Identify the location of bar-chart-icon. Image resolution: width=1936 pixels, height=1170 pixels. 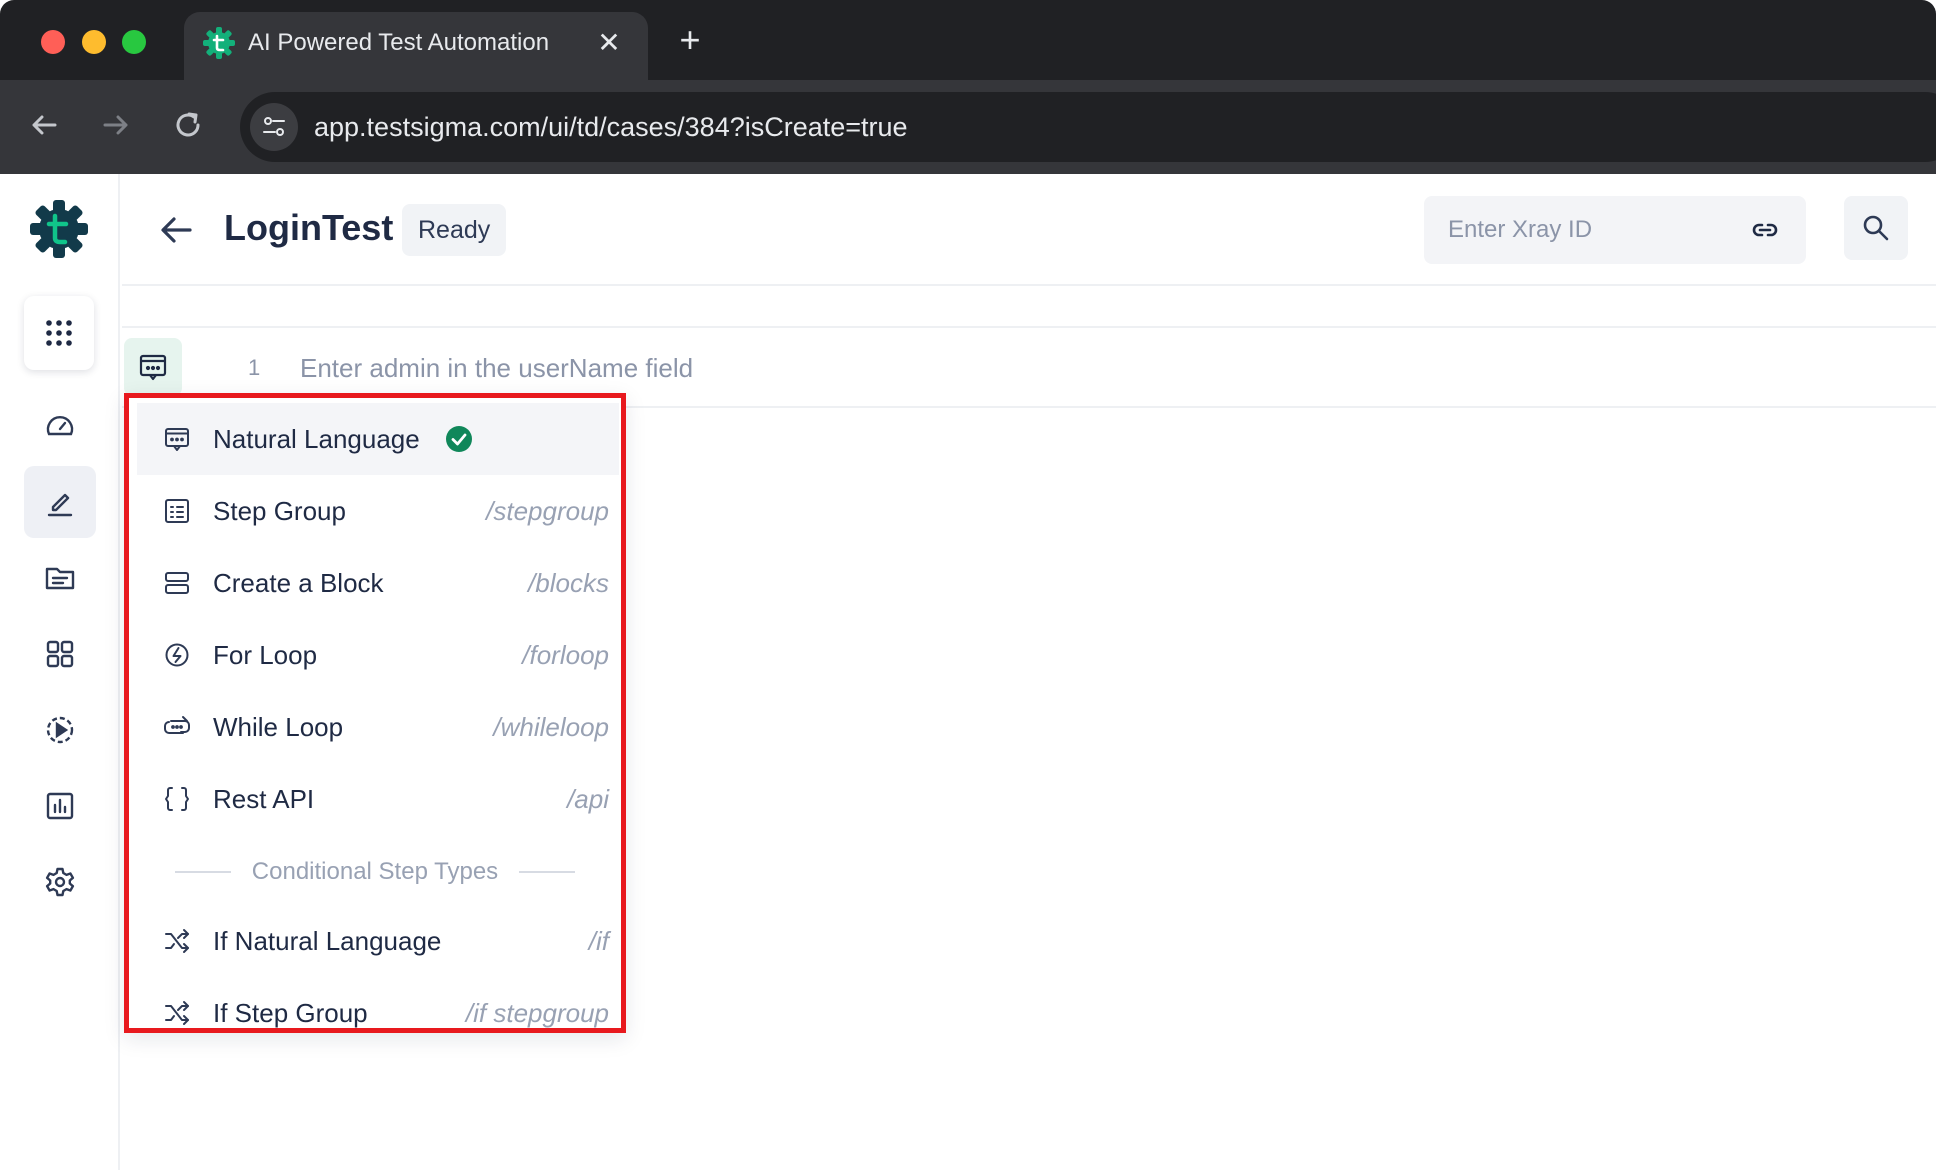
(60, 806).